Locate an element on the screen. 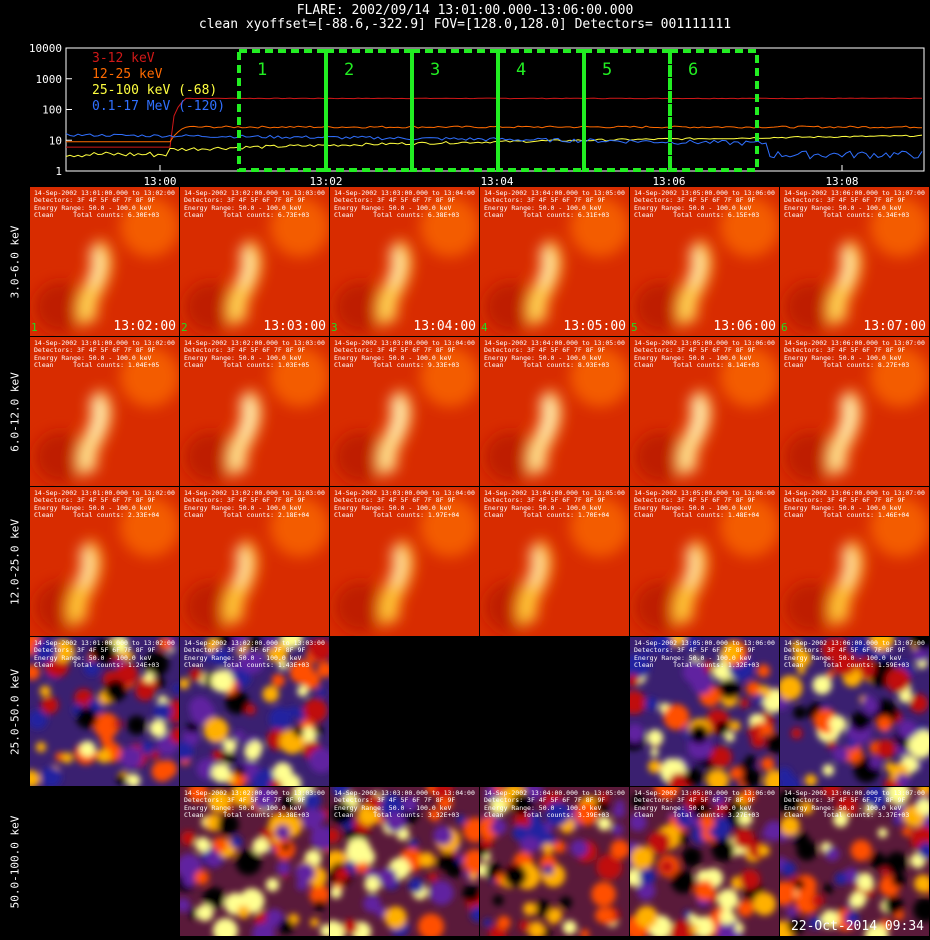  interval-label: 1 is located at coordinates (262, 70).